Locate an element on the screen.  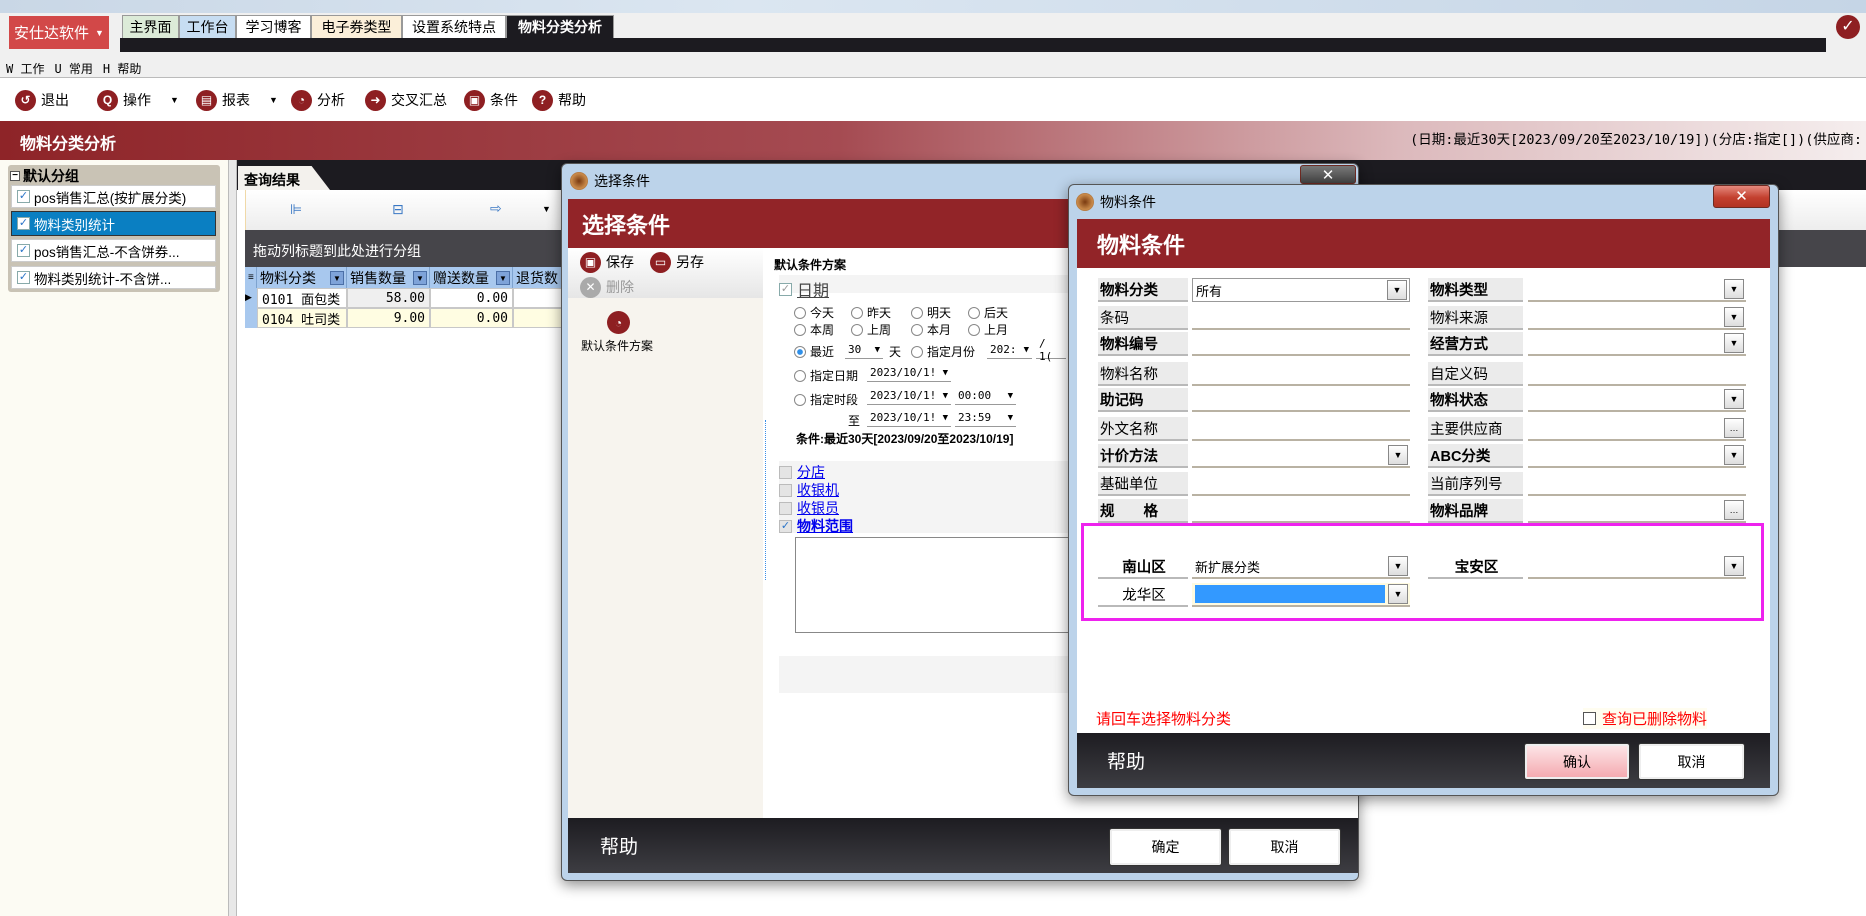
nanshan-select: 新扩展分类 ▼ is located at coordinates (1301, 567).